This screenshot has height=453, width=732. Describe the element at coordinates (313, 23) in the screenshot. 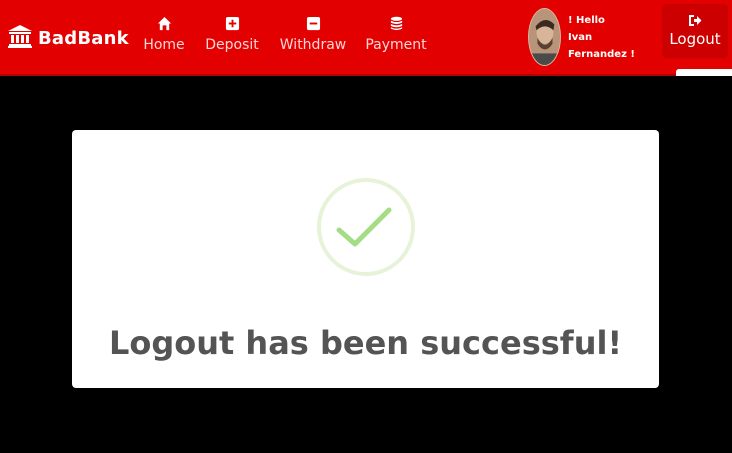

I see `minus-square-icon` at that location.